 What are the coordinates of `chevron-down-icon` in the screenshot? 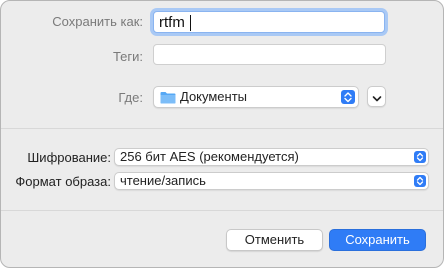 It's located at (377, 97).